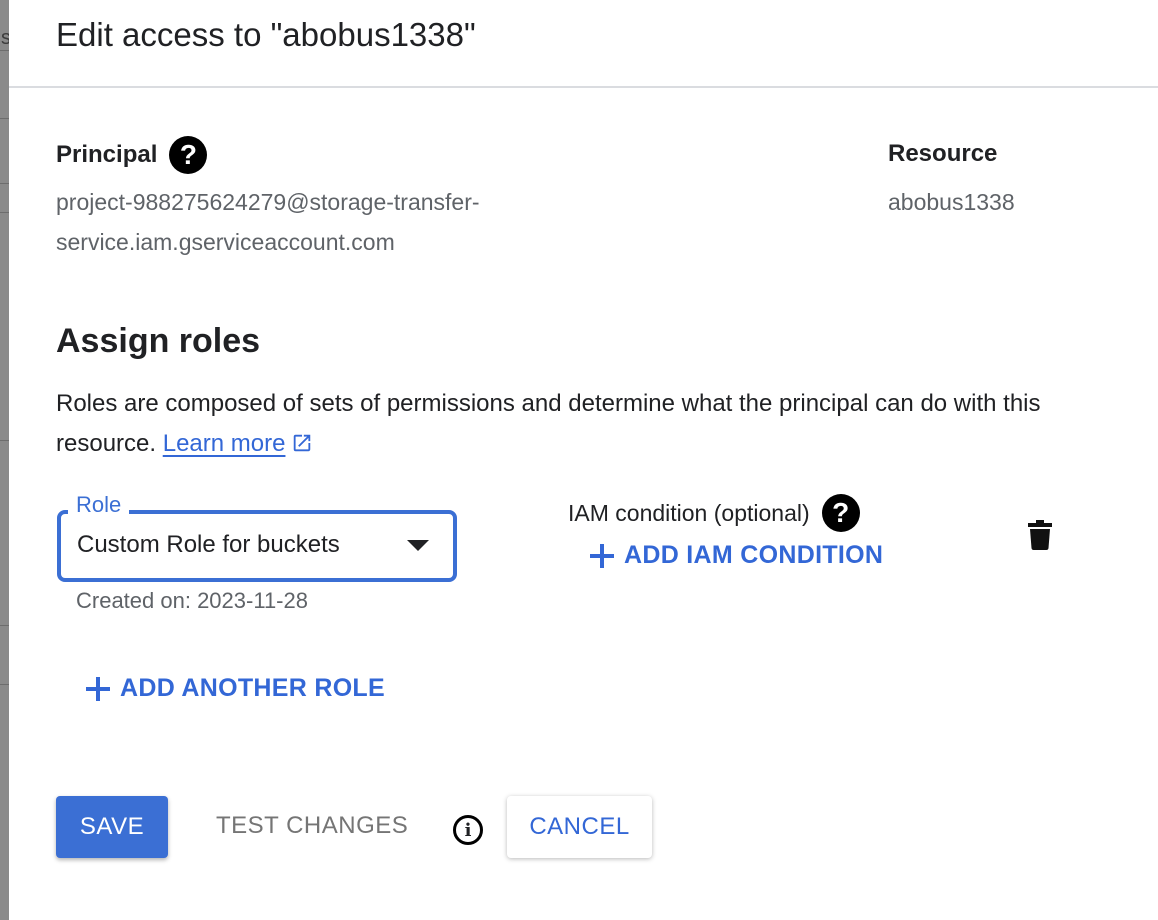 This screenshot has width=1158, height=920. I want to click on role-select: Custom Role for buckets, so click(257, 546).